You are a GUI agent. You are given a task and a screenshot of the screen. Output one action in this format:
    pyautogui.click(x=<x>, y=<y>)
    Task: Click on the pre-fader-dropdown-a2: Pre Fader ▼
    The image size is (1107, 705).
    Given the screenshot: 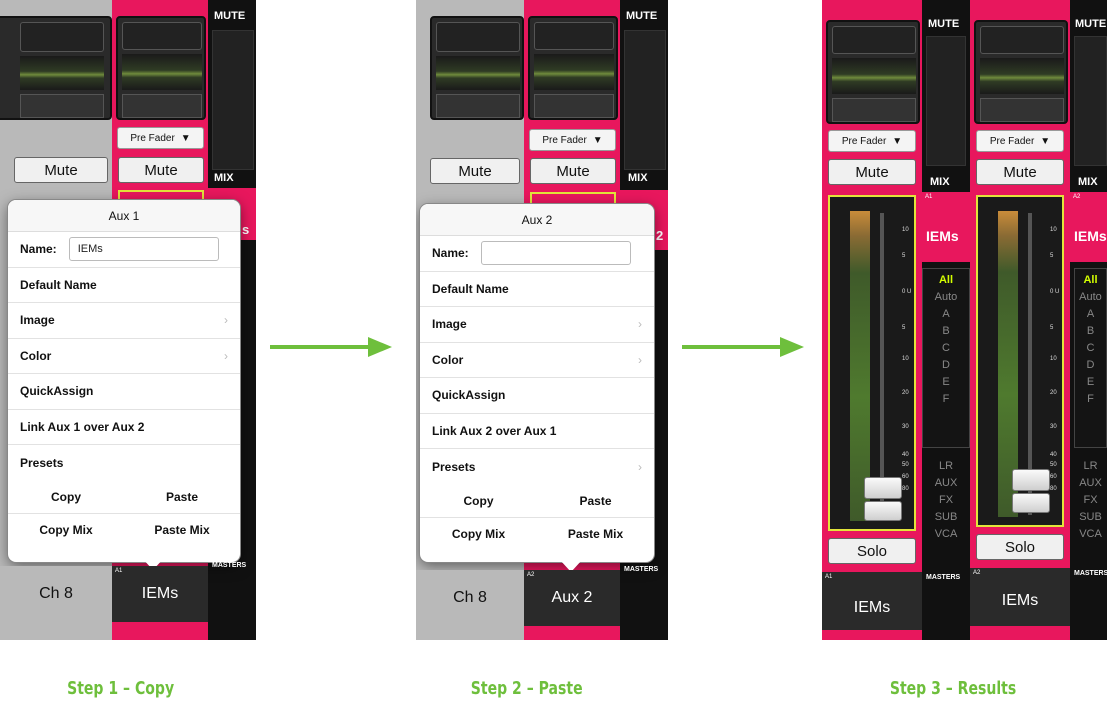 What is the action you would take?
    pyautogui.click(x=1020, y=141)
    